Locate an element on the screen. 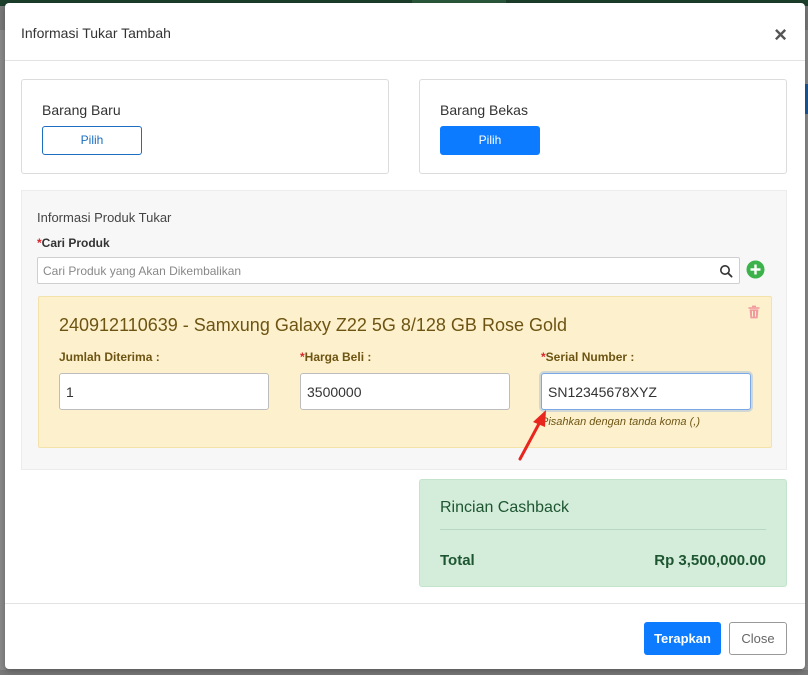 The width and height of the screenshot is (808, 675). harga-beli-input is located at coordinates (405, 391).